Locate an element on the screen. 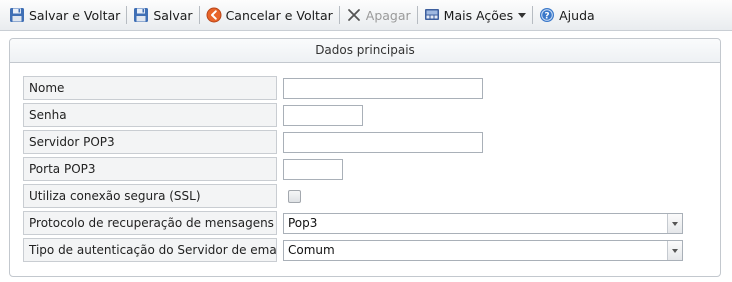  delete-button: Apagar is located at coordinates (378, 15).